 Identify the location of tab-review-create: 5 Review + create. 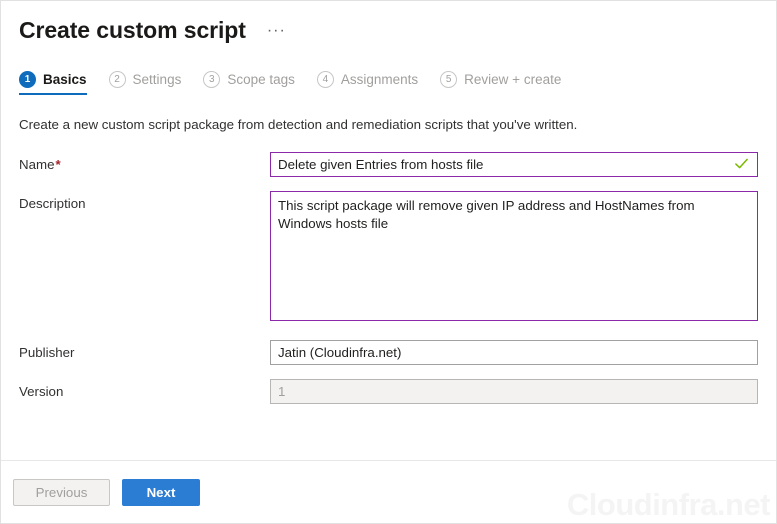
(500, 83).